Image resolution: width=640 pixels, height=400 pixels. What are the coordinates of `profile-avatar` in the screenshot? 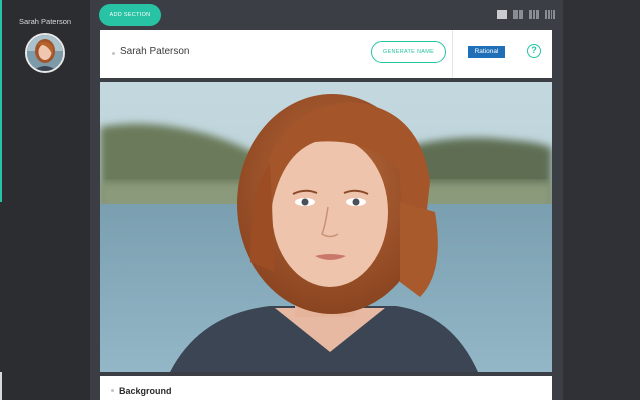 It's located at (45, 53).